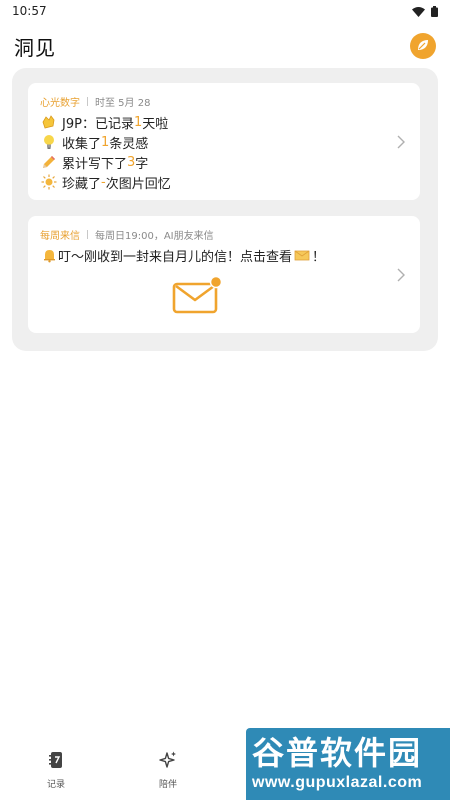  I want to click on message-text: 叮～刚收到一封来自月儿的信！点击查看, so click(175, 257).